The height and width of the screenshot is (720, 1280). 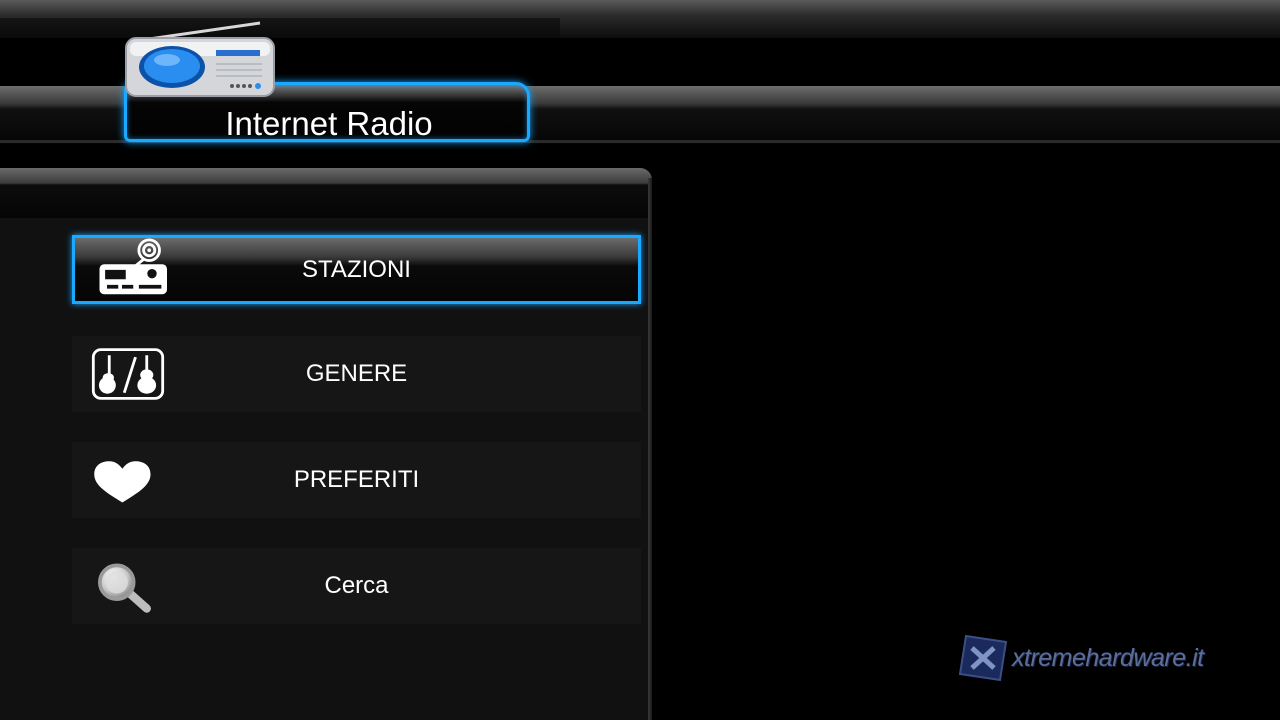 What do you see at coordinates (1108, 658) in the screenshot?
I see `watermark-text: xtremehardware.it` at bounding box center [1108, 658].